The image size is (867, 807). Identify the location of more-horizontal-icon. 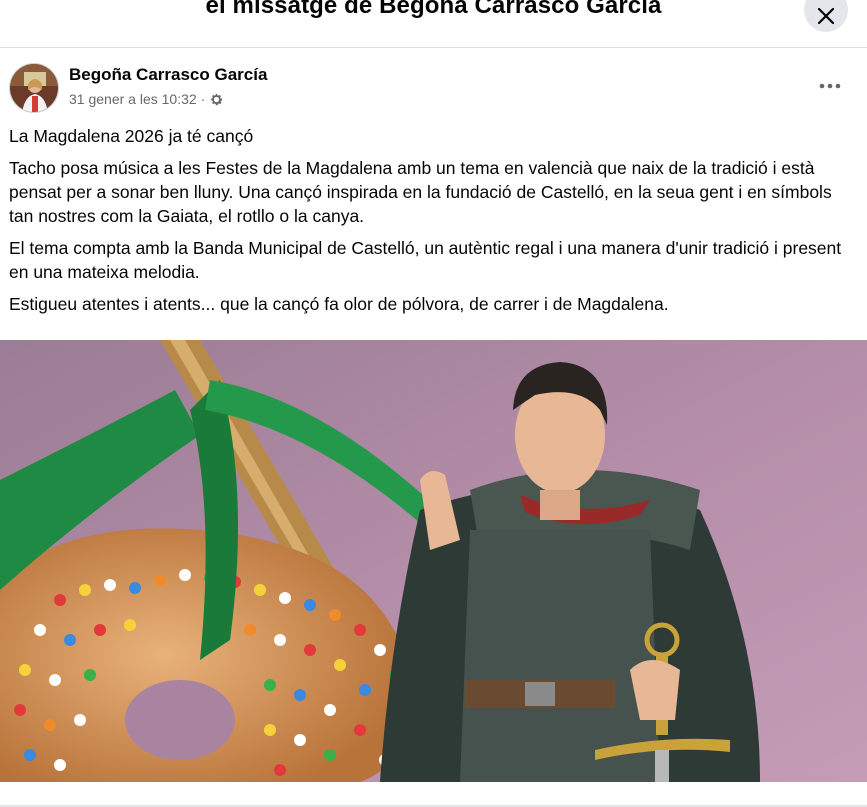
(830, 86).